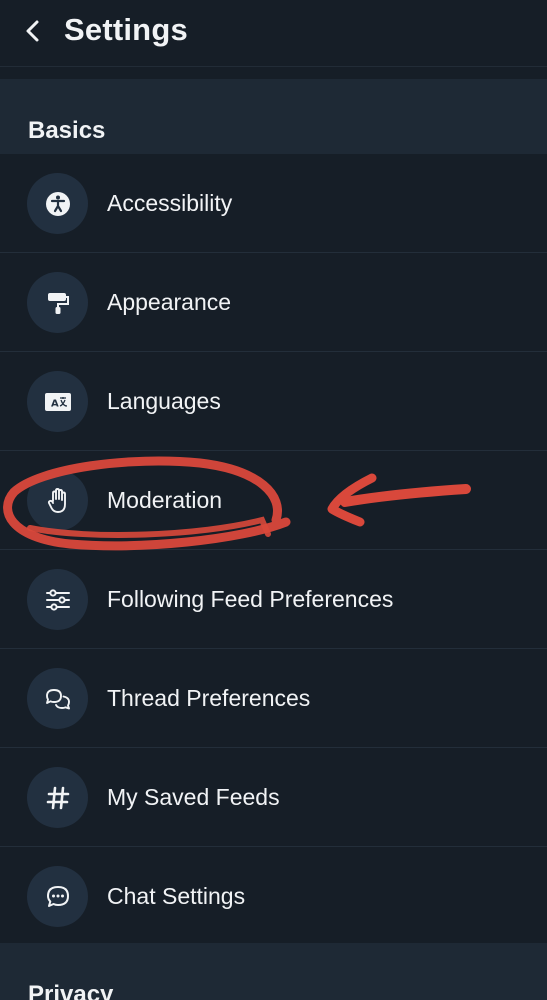  I want to click on settings-item-label: Appearance, so click(169, 302).